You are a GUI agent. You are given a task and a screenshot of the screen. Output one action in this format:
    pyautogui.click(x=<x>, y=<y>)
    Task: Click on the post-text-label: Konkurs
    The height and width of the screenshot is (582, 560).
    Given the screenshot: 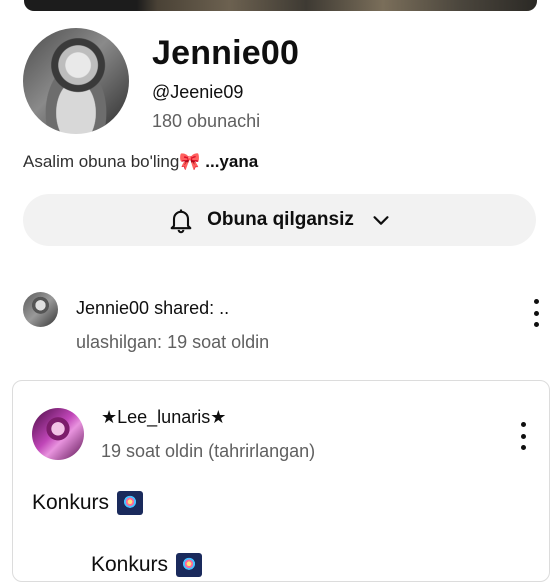 What is the action you would take?
    pyautogui.click(x=71, y=502)
    